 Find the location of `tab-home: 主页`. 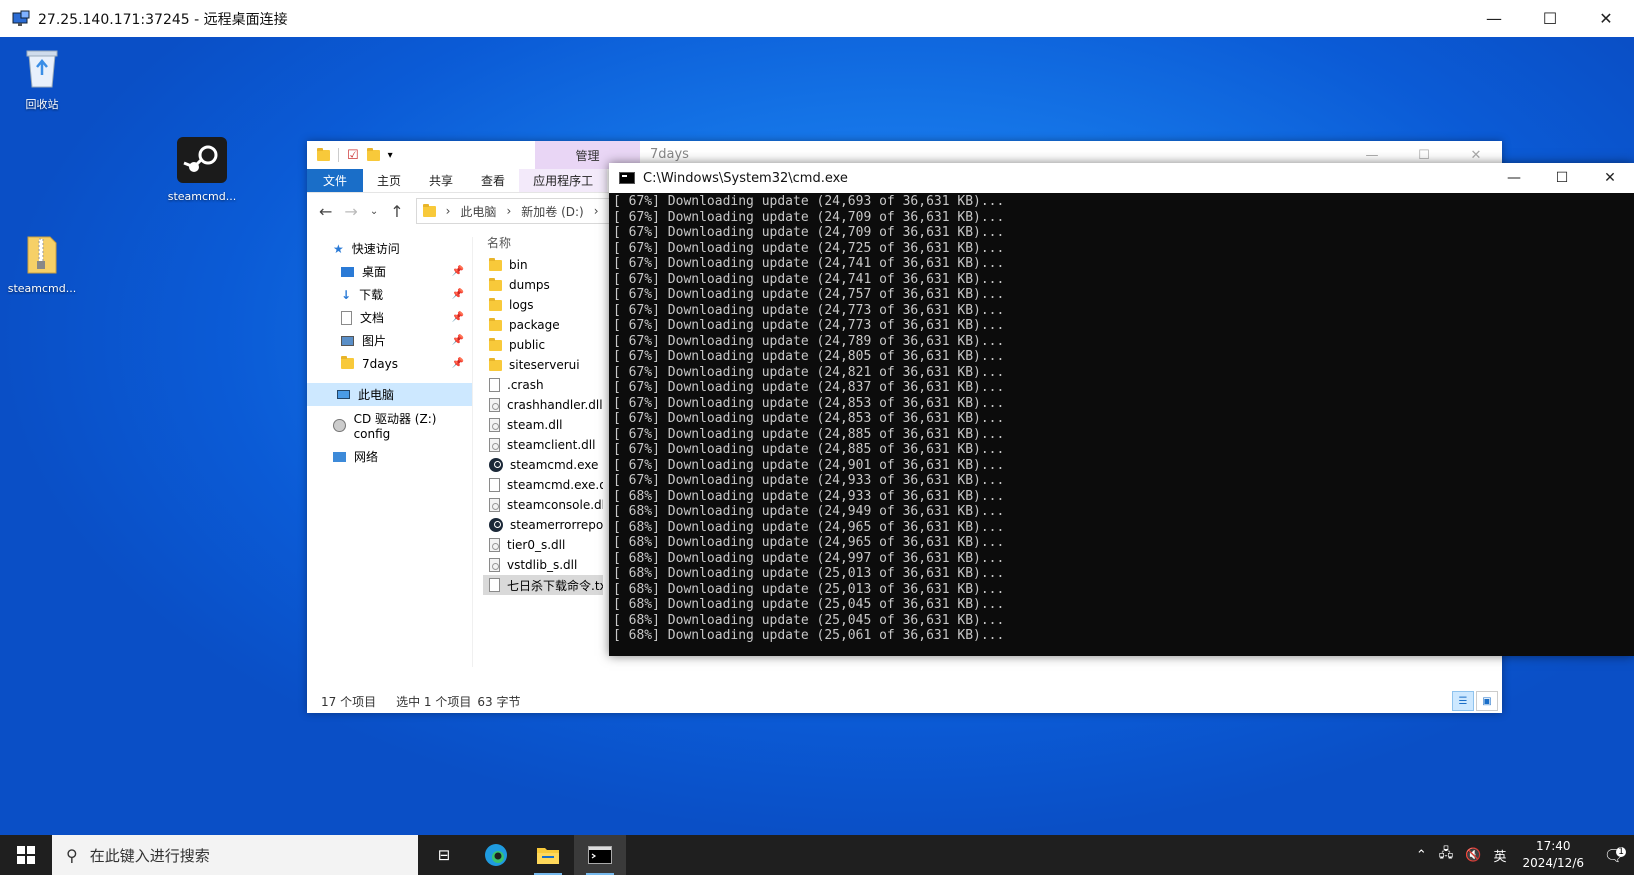

tab-home: 主页 is located at coordinates (389, 180).